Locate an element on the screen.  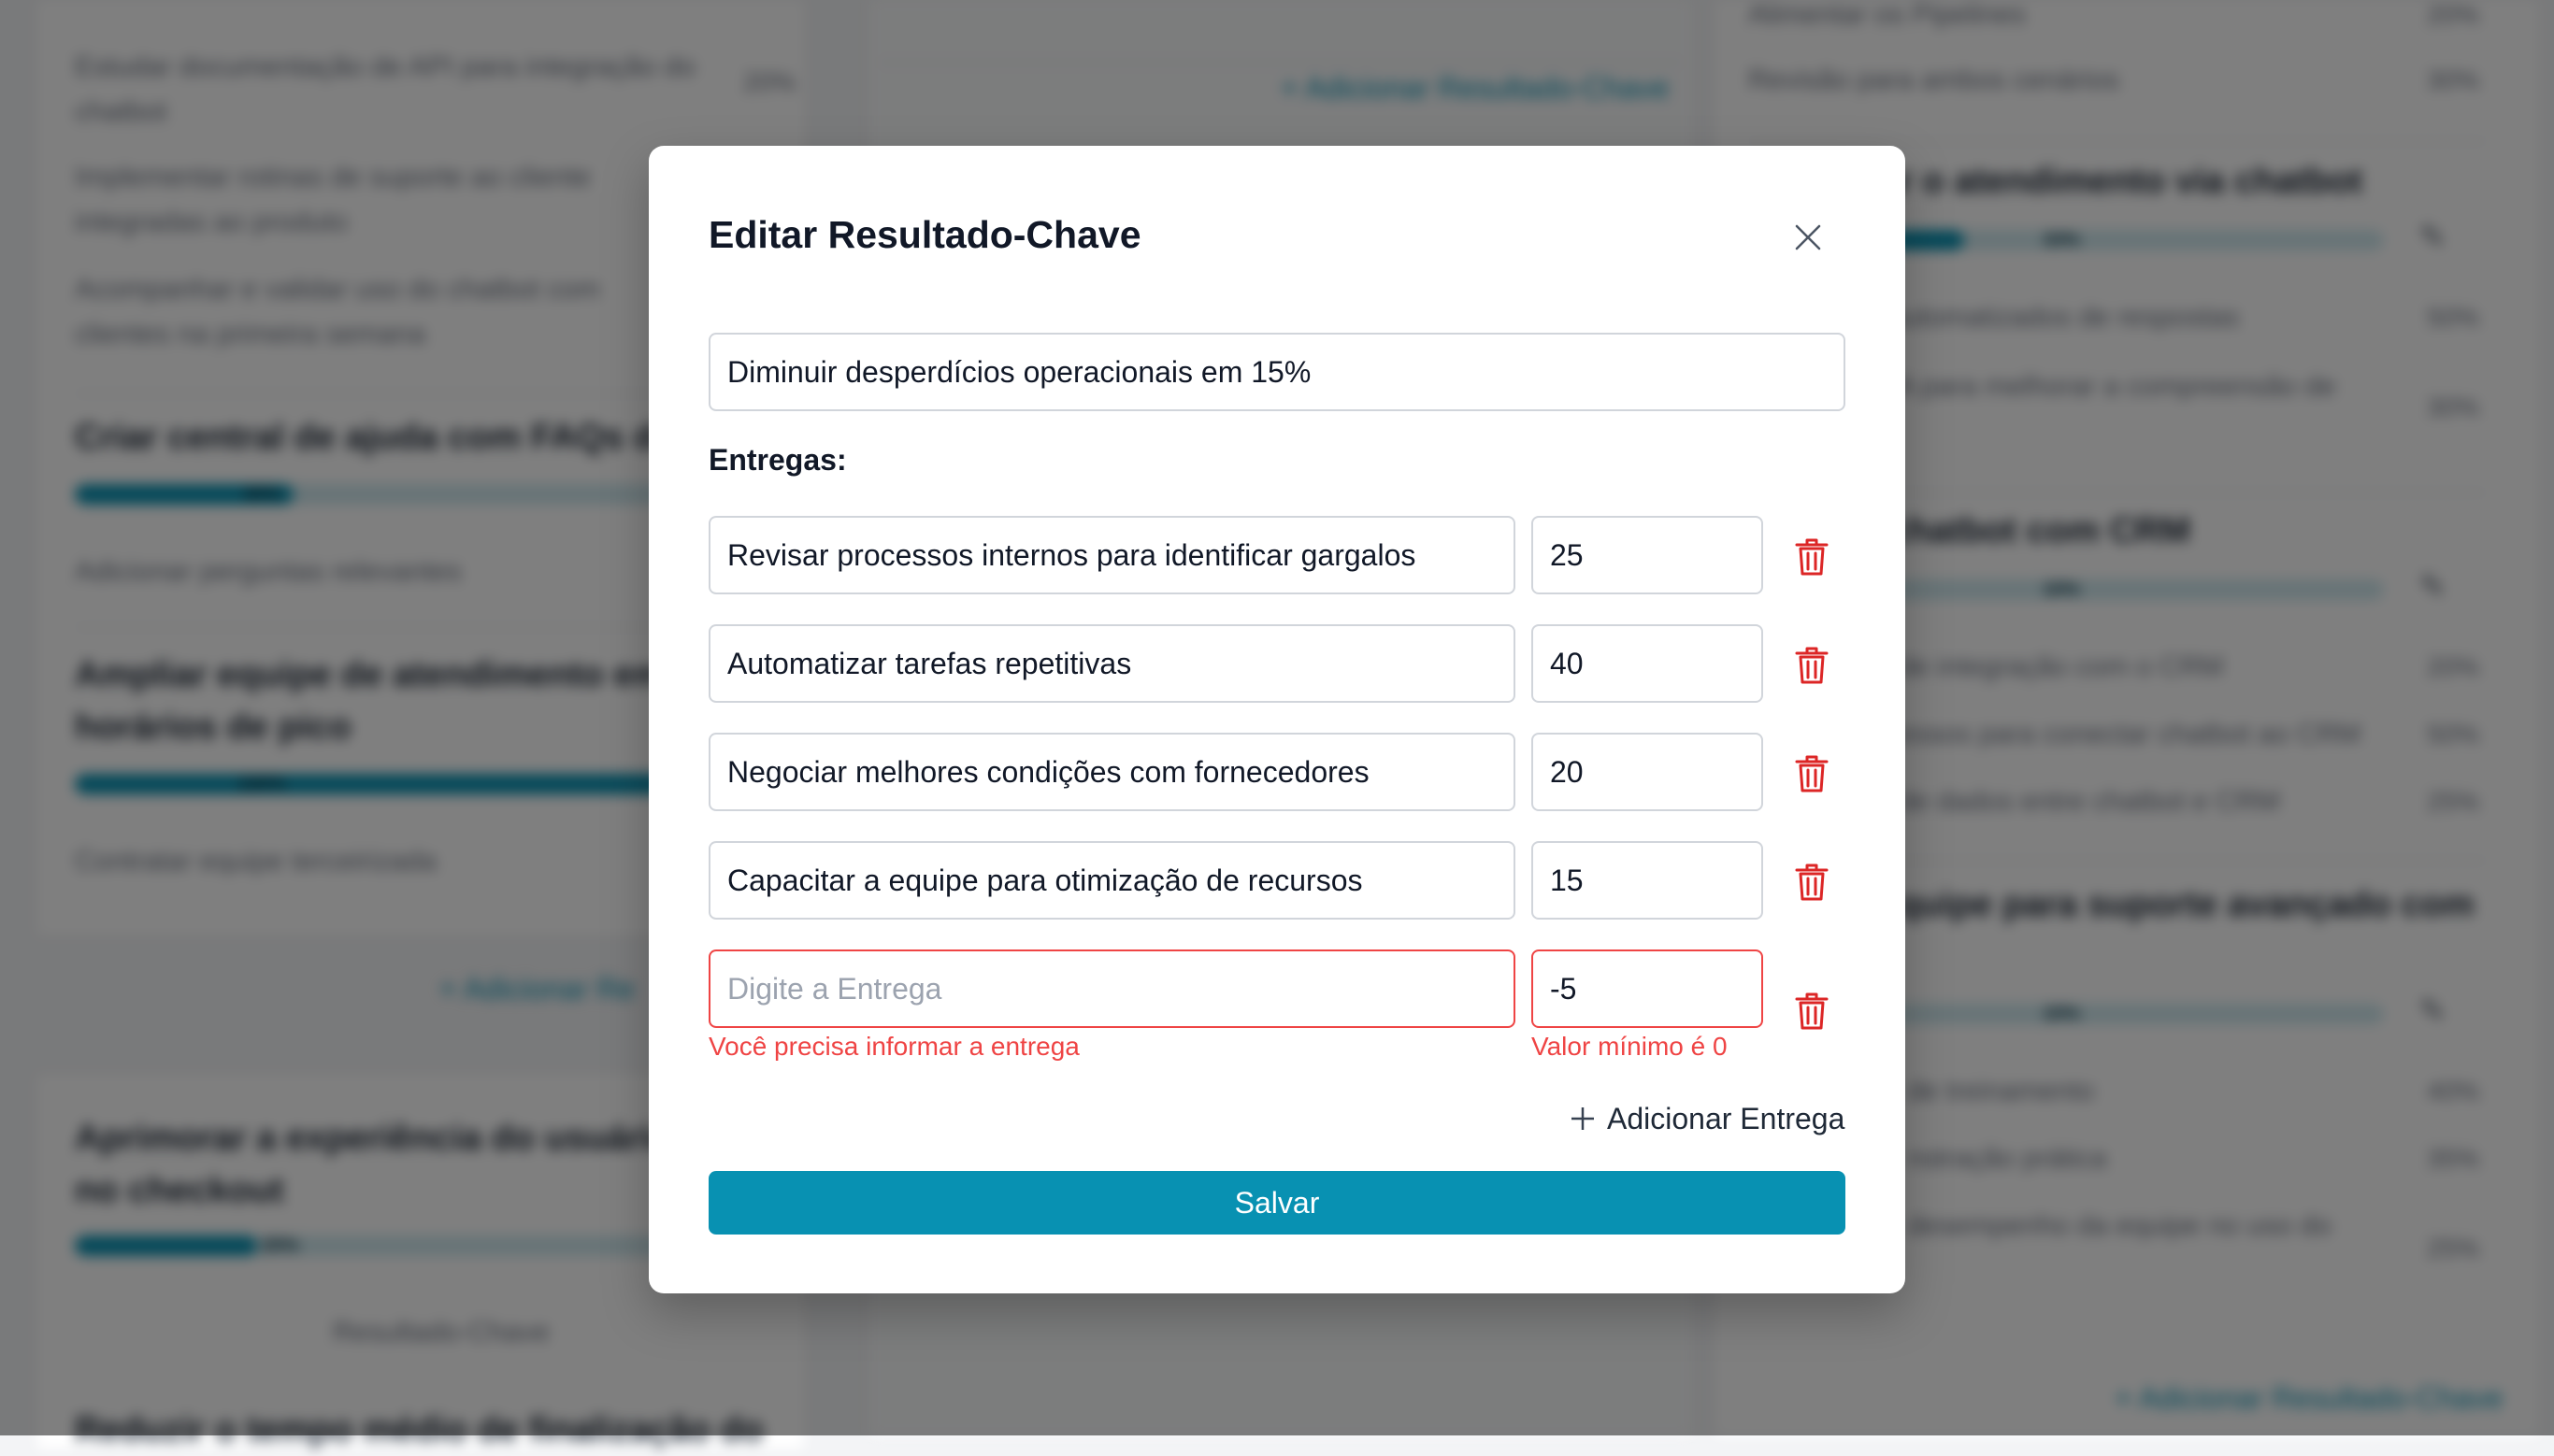
close-icon is located at coordinates (1808, 237).